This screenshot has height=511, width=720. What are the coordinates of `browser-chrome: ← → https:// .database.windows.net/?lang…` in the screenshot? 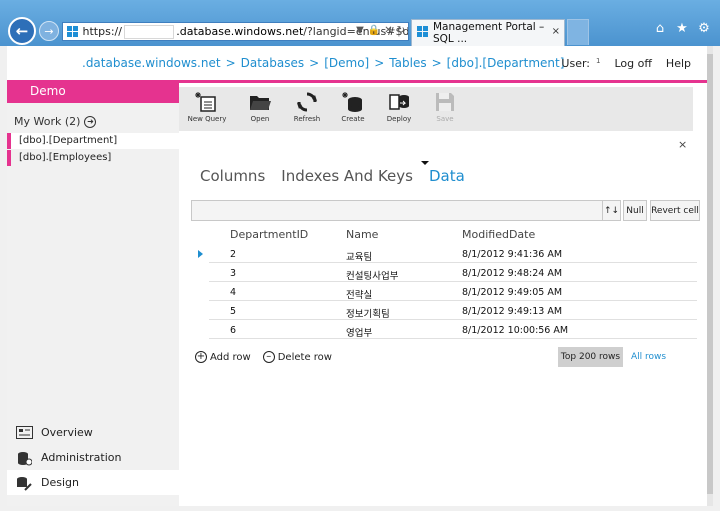 It's located at (360, 23).